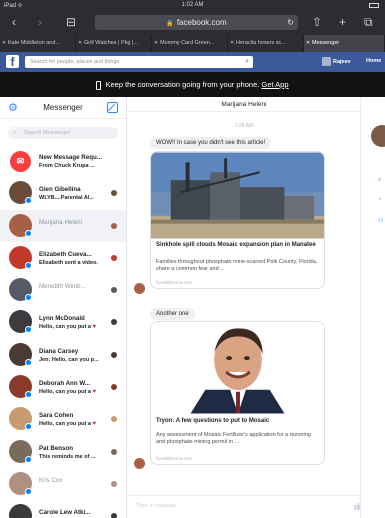 This screenshot has height=518, width=385. I want to click on divider, so click(244, 111).